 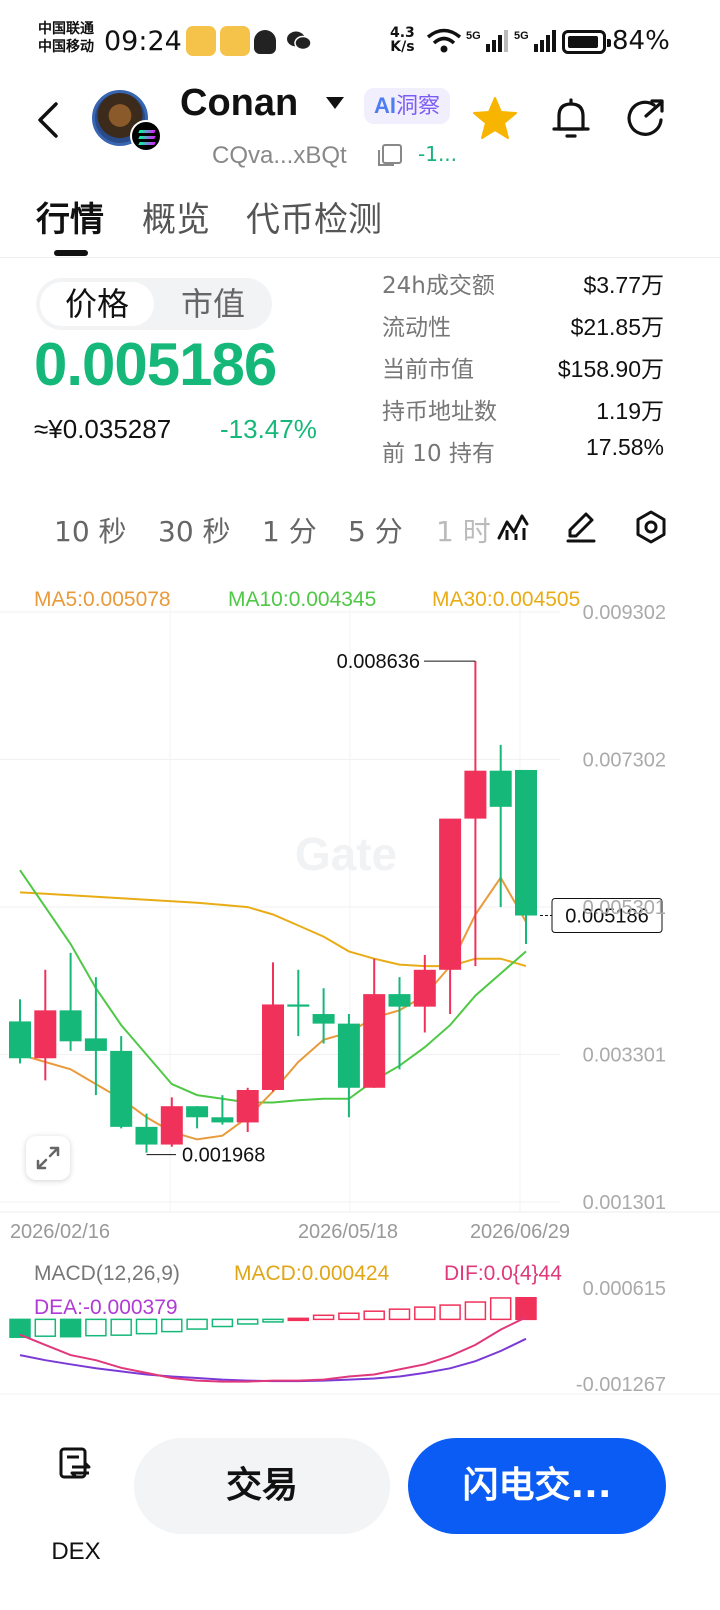 What do you see at coordinates (265, 42) in the screenshot?
I see `qq-icon` at bounding box center [265, 42].